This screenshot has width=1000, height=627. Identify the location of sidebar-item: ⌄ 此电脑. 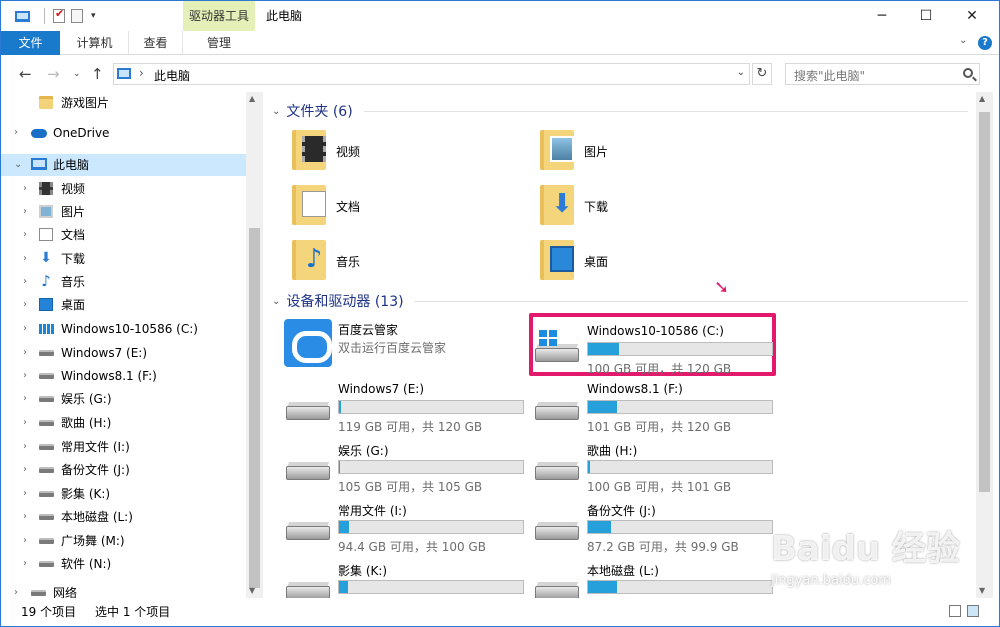
(123, 165).